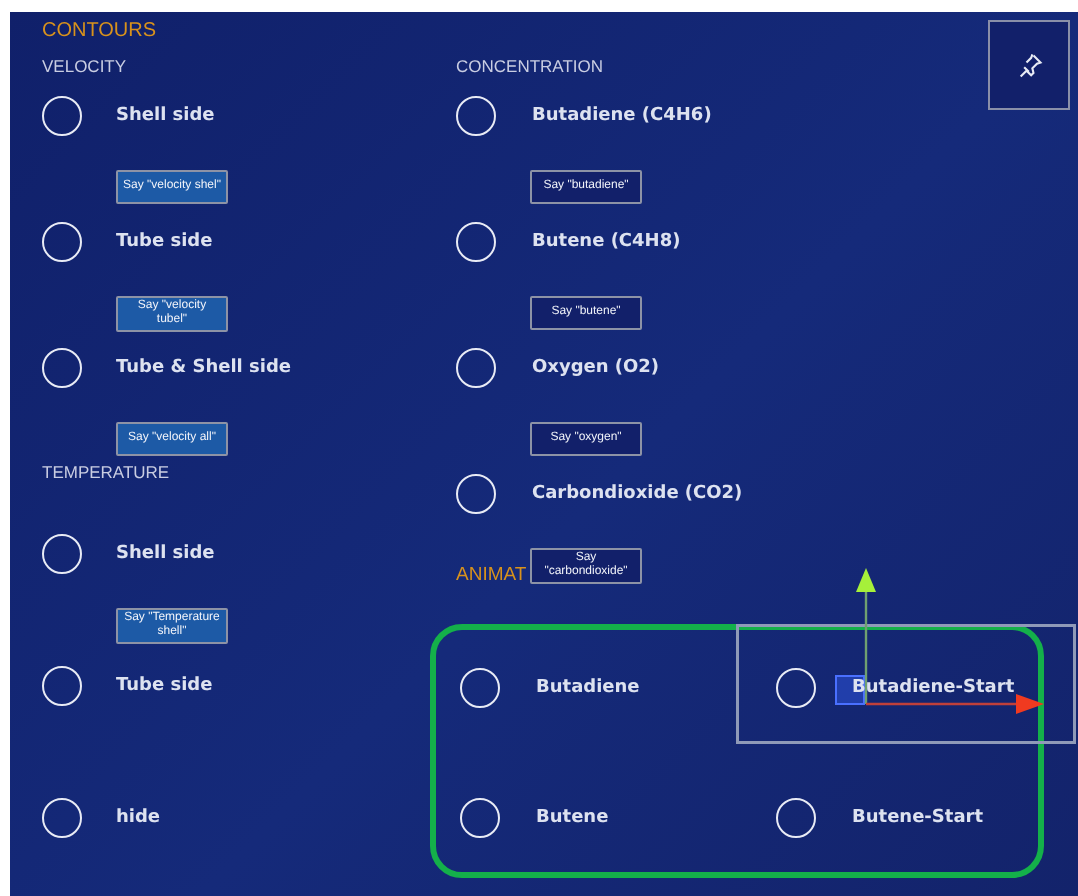  What do you see at coordinates (596, 368) in the screenshot?
I see `option-label: Oxygen (O2)` at bounding box center [596, 368].